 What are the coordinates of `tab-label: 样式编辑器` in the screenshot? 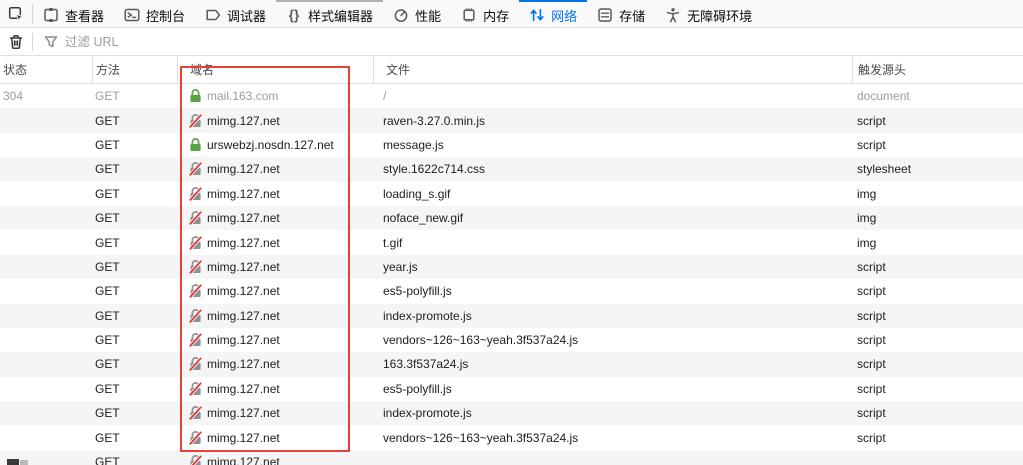 It's located at (341, 16).